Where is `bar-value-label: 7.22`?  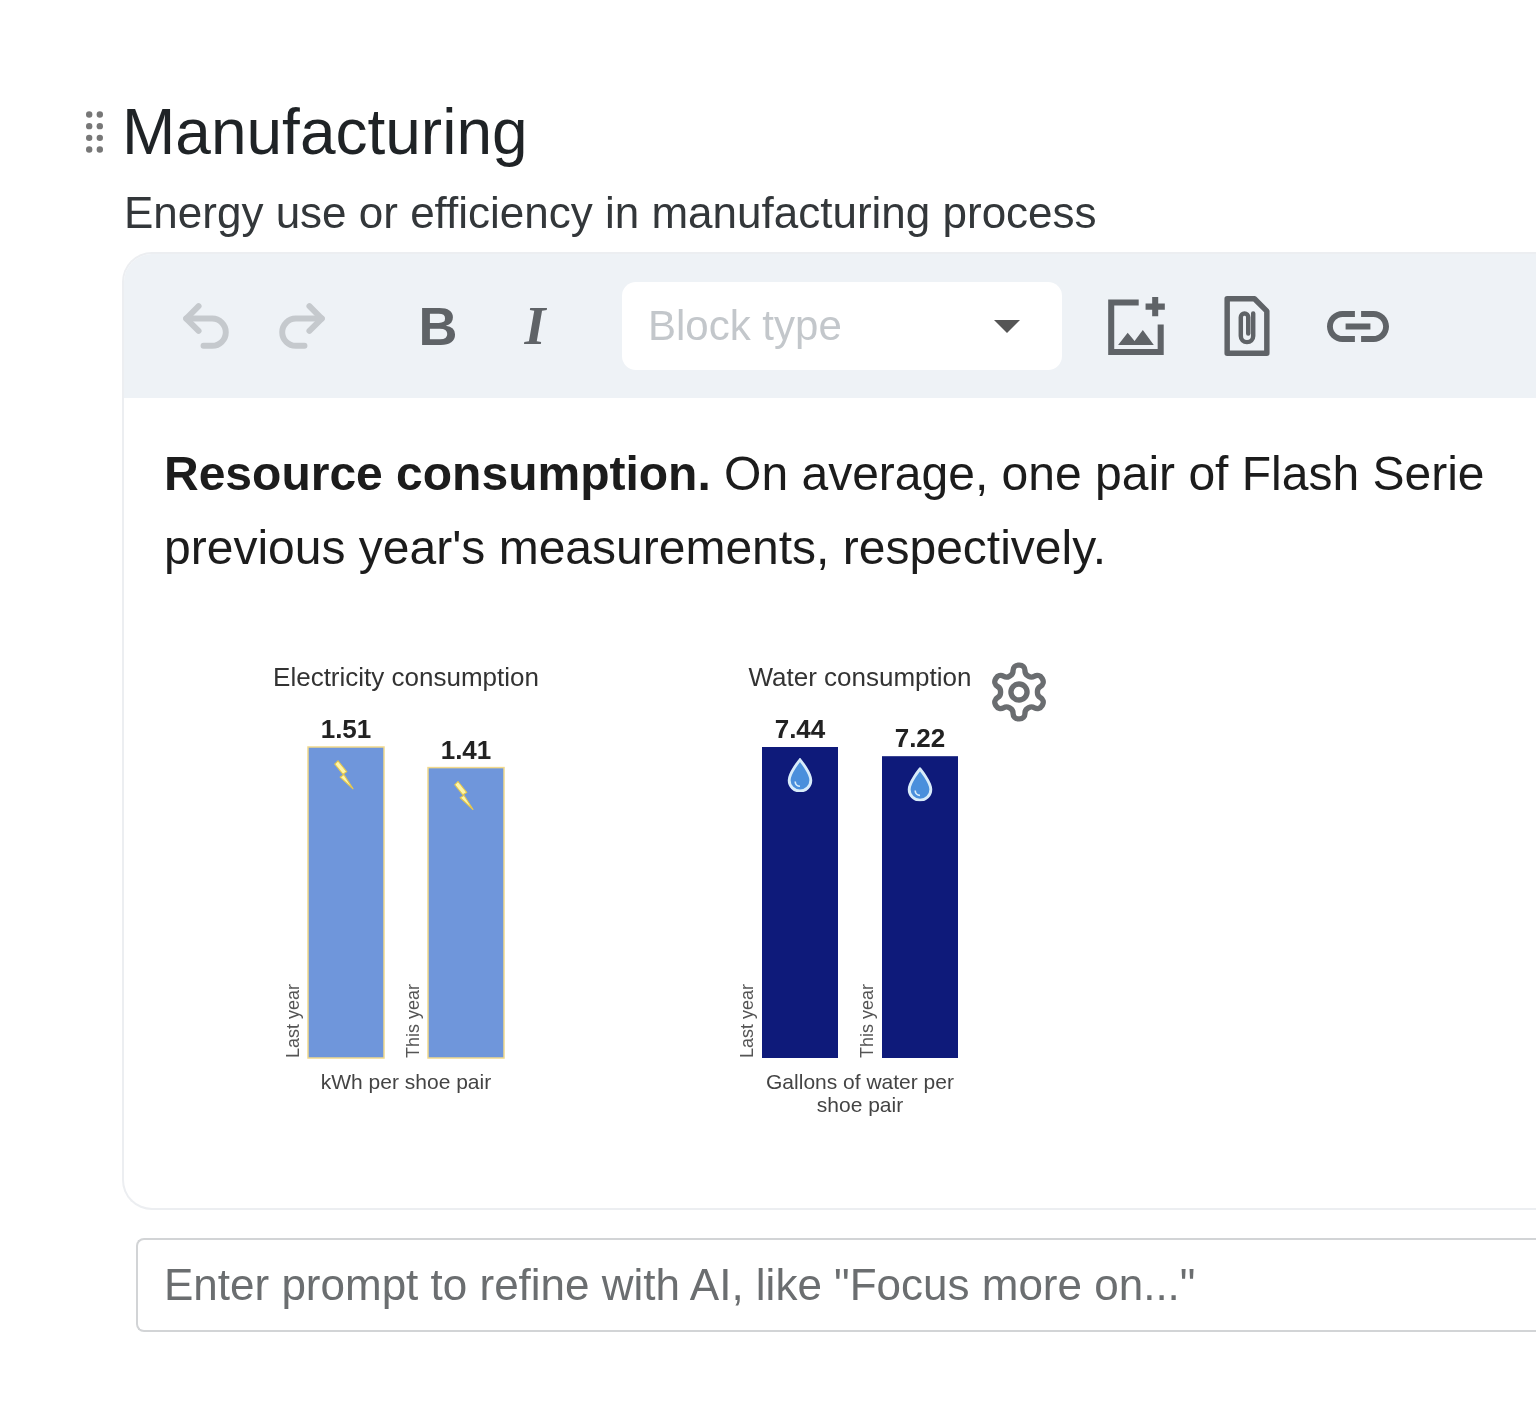
bar-value-label: 7.22 is located at coordinates (920, 738).